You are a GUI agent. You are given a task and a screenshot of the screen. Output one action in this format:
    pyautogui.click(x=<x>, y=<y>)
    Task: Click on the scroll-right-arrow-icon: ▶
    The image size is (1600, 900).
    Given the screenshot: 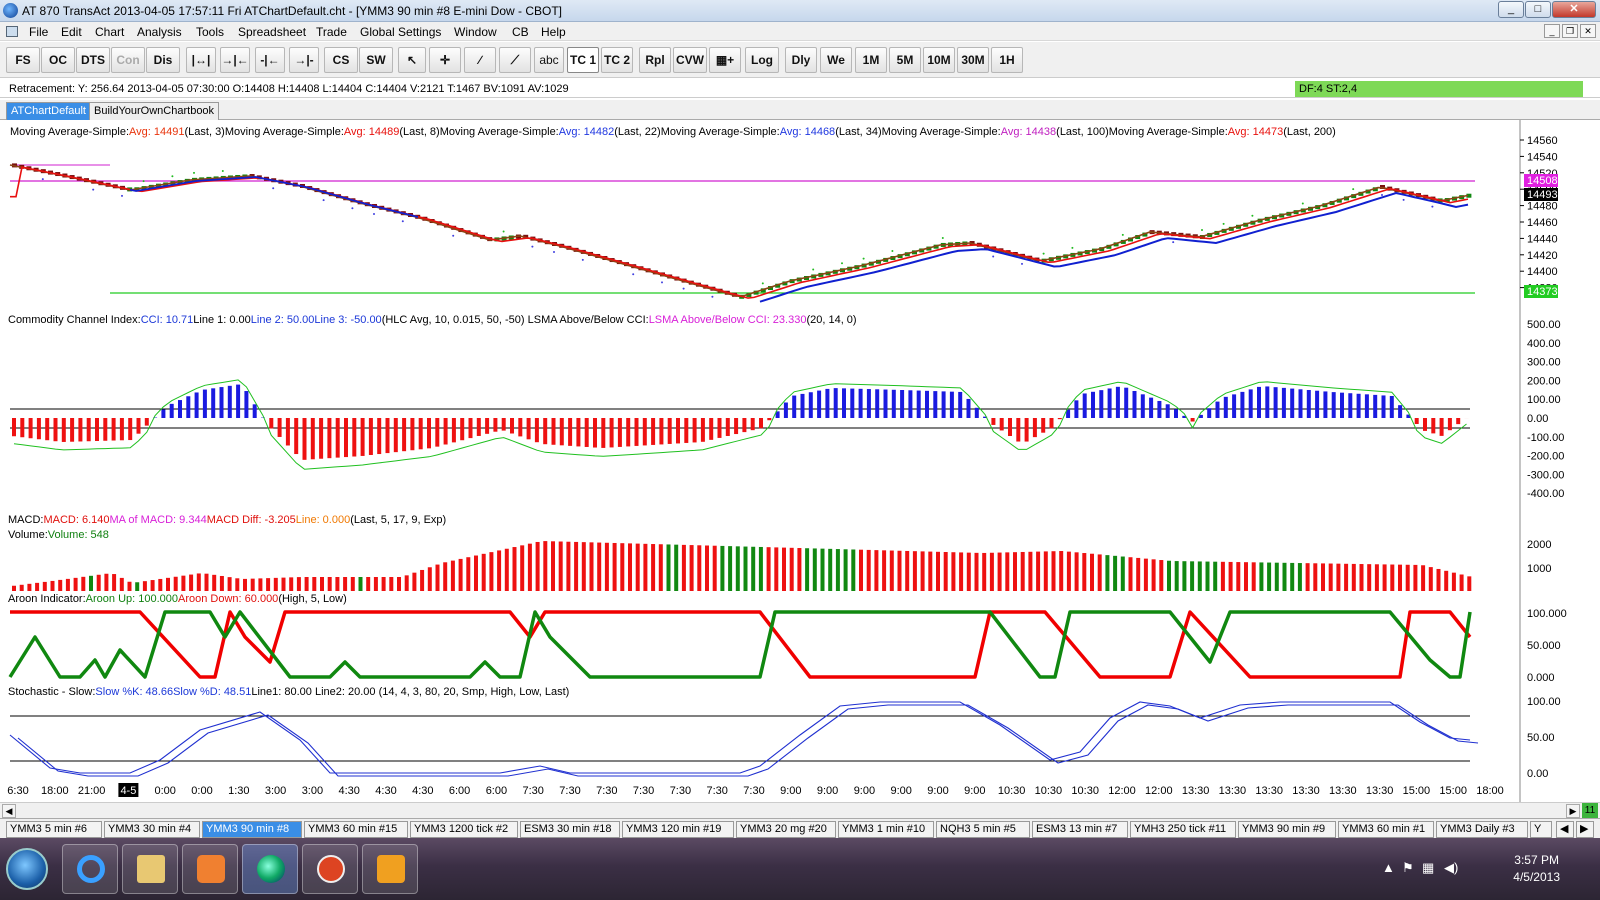 What is the action you would take?
    pyautogui.click(x=1573, y=811)
    